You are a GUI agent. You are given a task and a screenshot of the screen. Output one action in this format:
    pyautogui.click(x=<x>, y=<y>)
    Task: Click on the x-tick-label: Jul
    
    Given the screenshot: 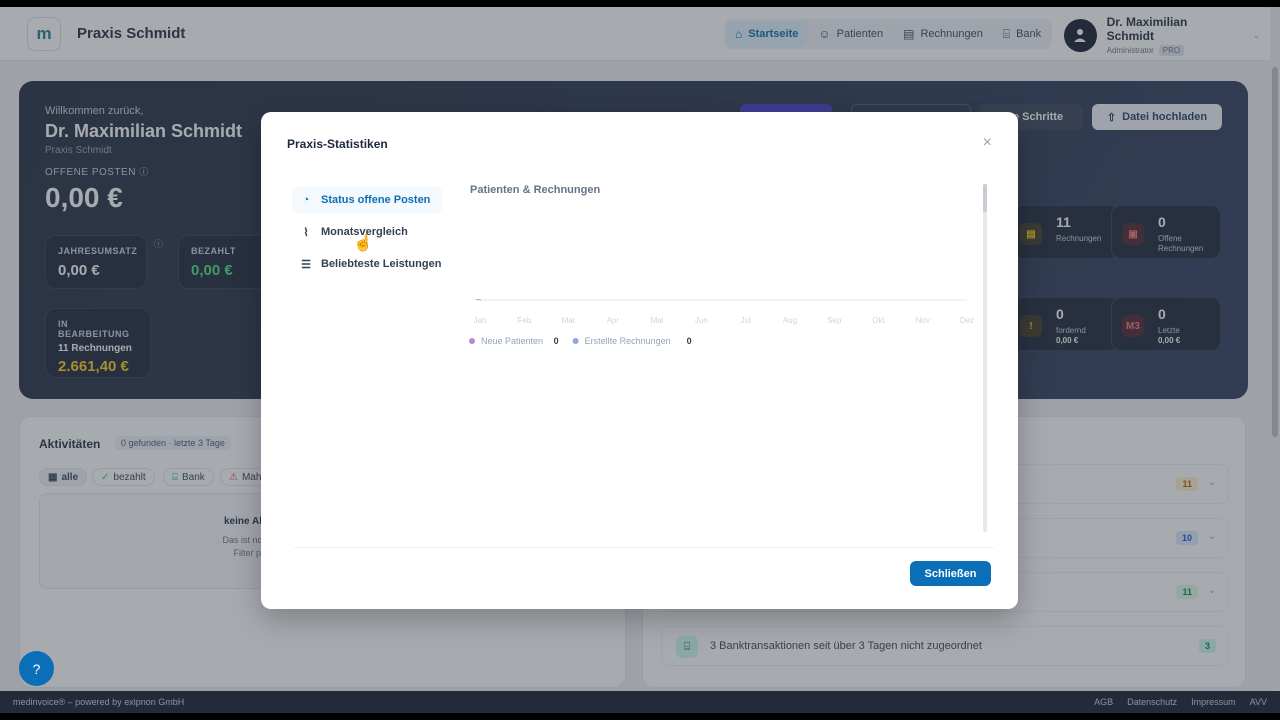 What is the action you would take?
    pyautogui.click(x=746, y=320)
    